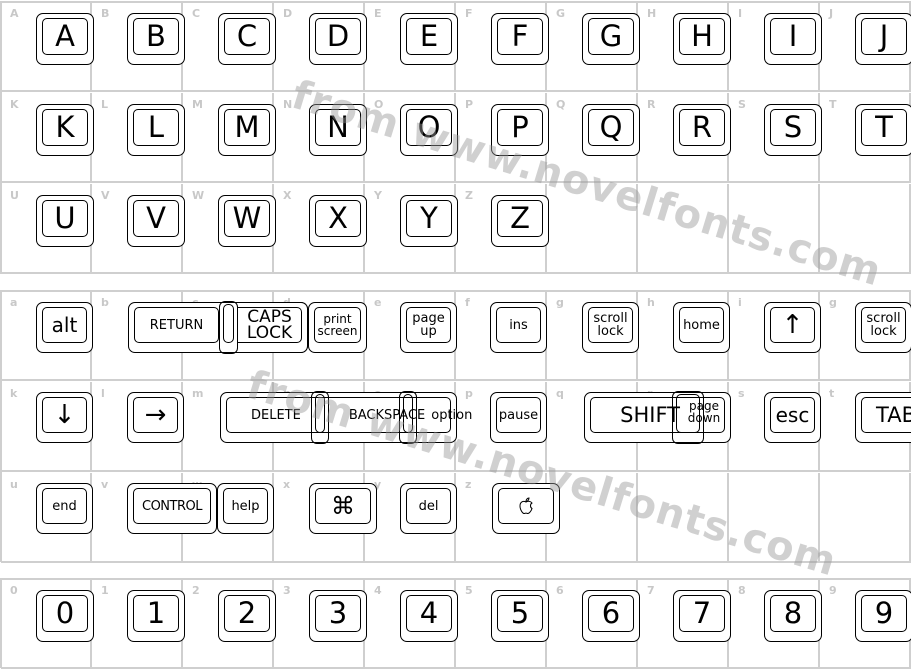 The height and width of the screenshot is (669, 911). What do you see at coordinates (197, 104) in the screenshot?
I see `cell-label: M` at bounding box center [197, 104].